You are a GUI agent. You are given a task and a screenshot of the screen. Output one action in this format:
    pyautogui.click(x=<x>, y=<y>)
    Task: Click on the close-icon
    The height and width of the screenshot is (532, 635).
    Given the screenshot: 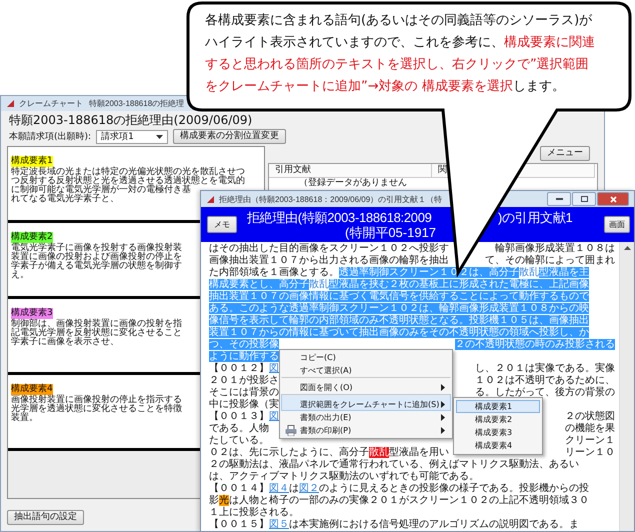 What is the action you would take?
    pyautogui.click(x=613, y=199)
    